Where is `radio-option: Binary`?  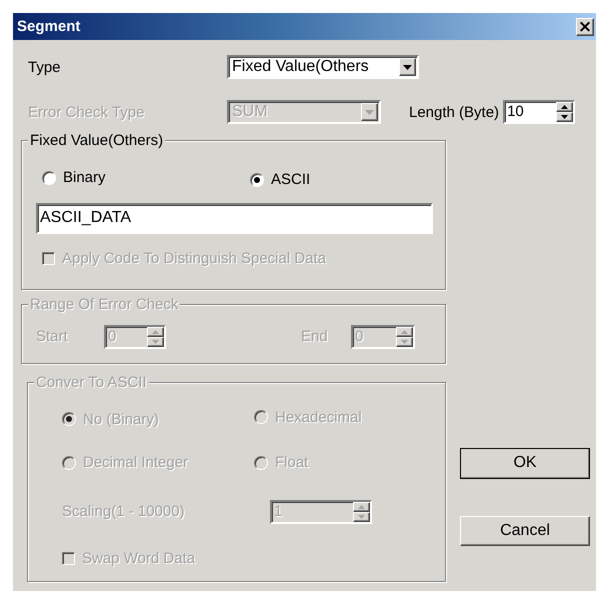
radio-option: Binary is located at coordinates (74, 177).